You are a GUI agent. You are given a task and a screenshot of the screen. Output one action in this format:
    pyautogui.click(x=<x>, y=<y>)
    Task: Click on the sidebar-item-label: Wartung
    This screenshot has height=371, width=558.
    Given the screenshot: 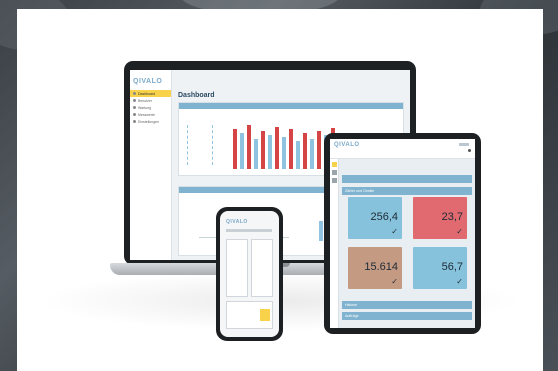 What is the action you would take?
    pyautogui.click(x=145, y=107)
    